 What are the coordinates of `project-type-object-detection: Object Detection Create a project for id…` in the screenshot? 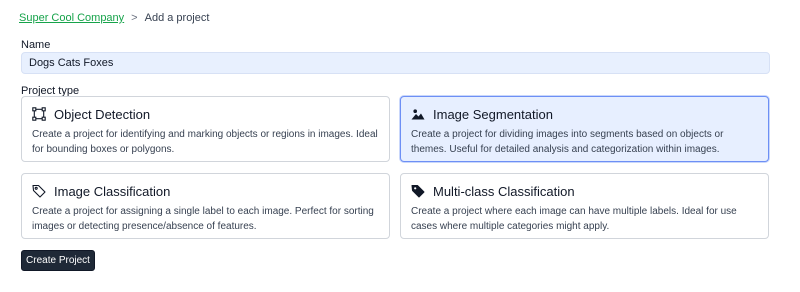 It's located at (205, 129).